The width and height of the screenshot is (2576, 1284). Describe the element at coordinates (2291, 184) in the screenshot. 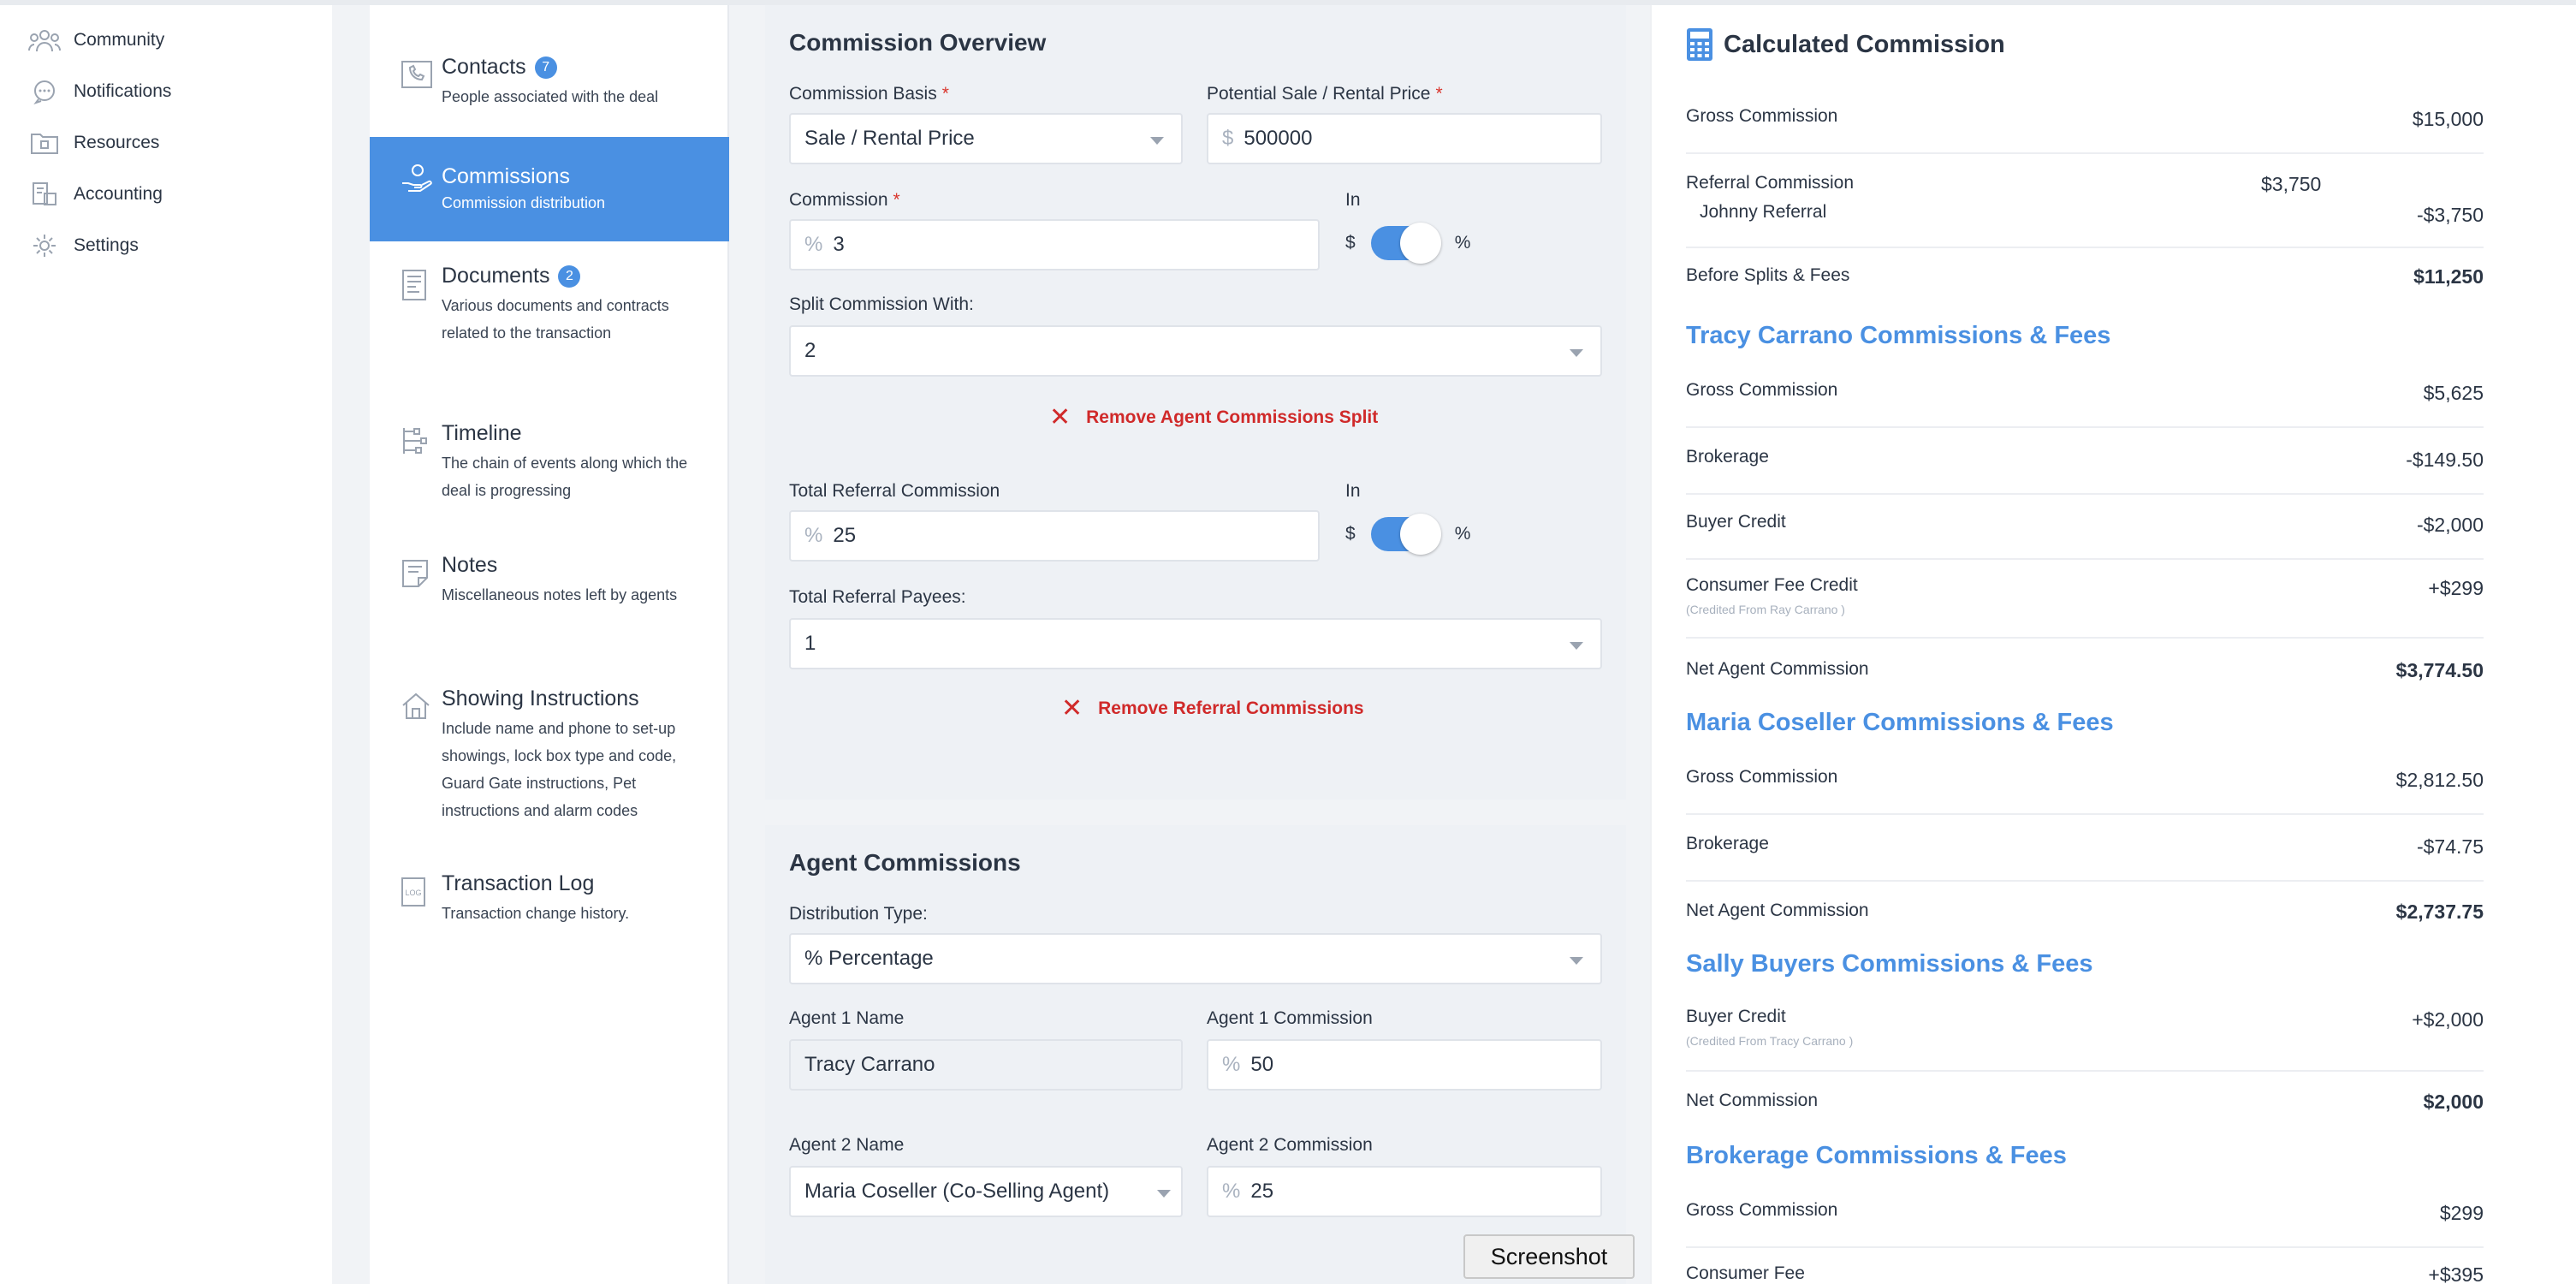

I see `referral-subtotal: $3,750` at that location.